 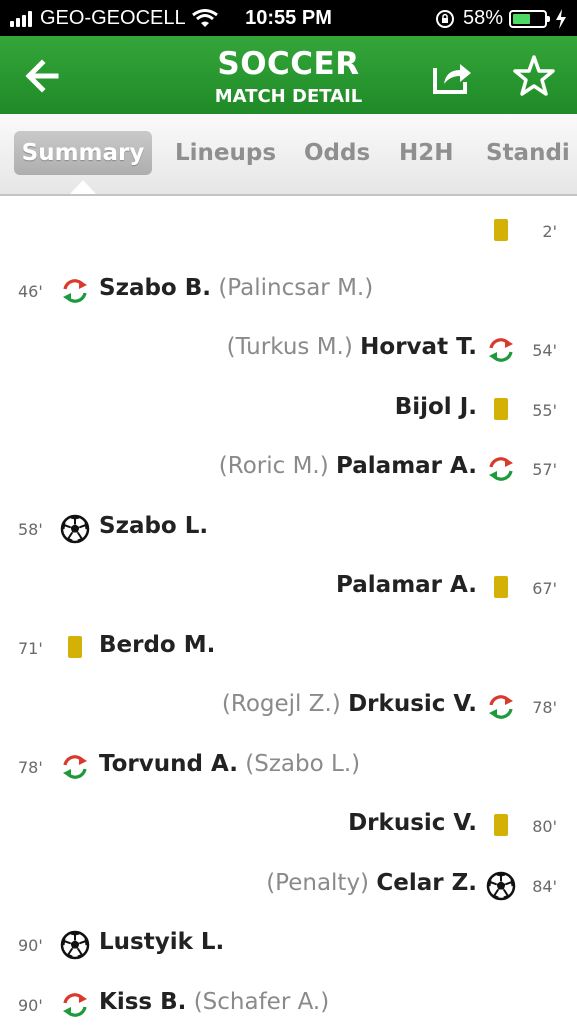 I want to click on player-name: Kiss B., so click(x=143, y=1001).